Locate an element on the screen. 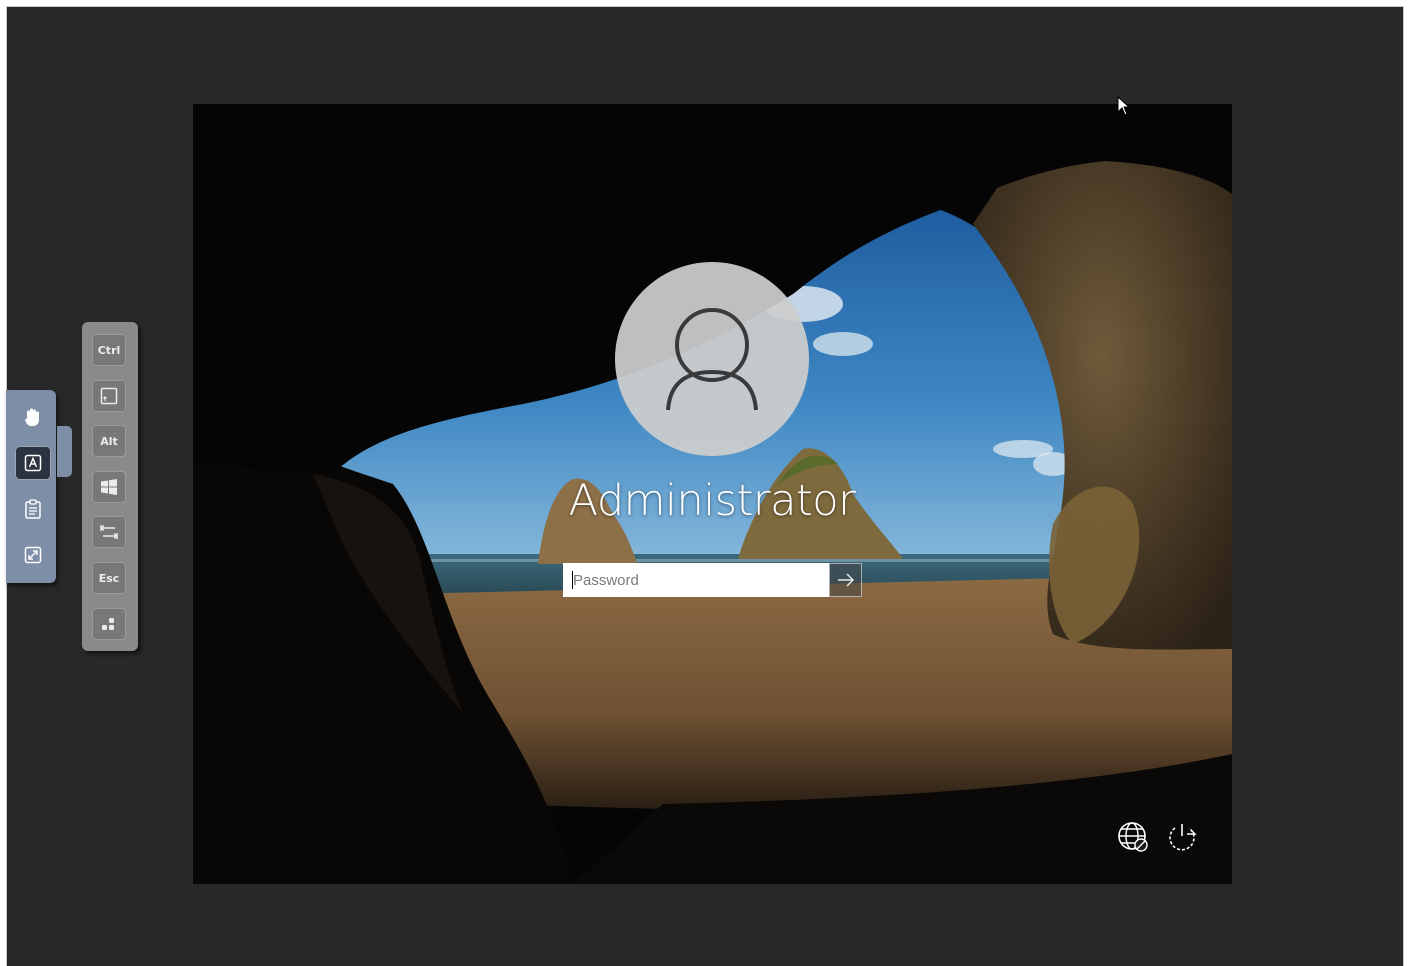 This screenshot has width=1414, height=966. windows-key-icon is located at coordinates (109, 487).